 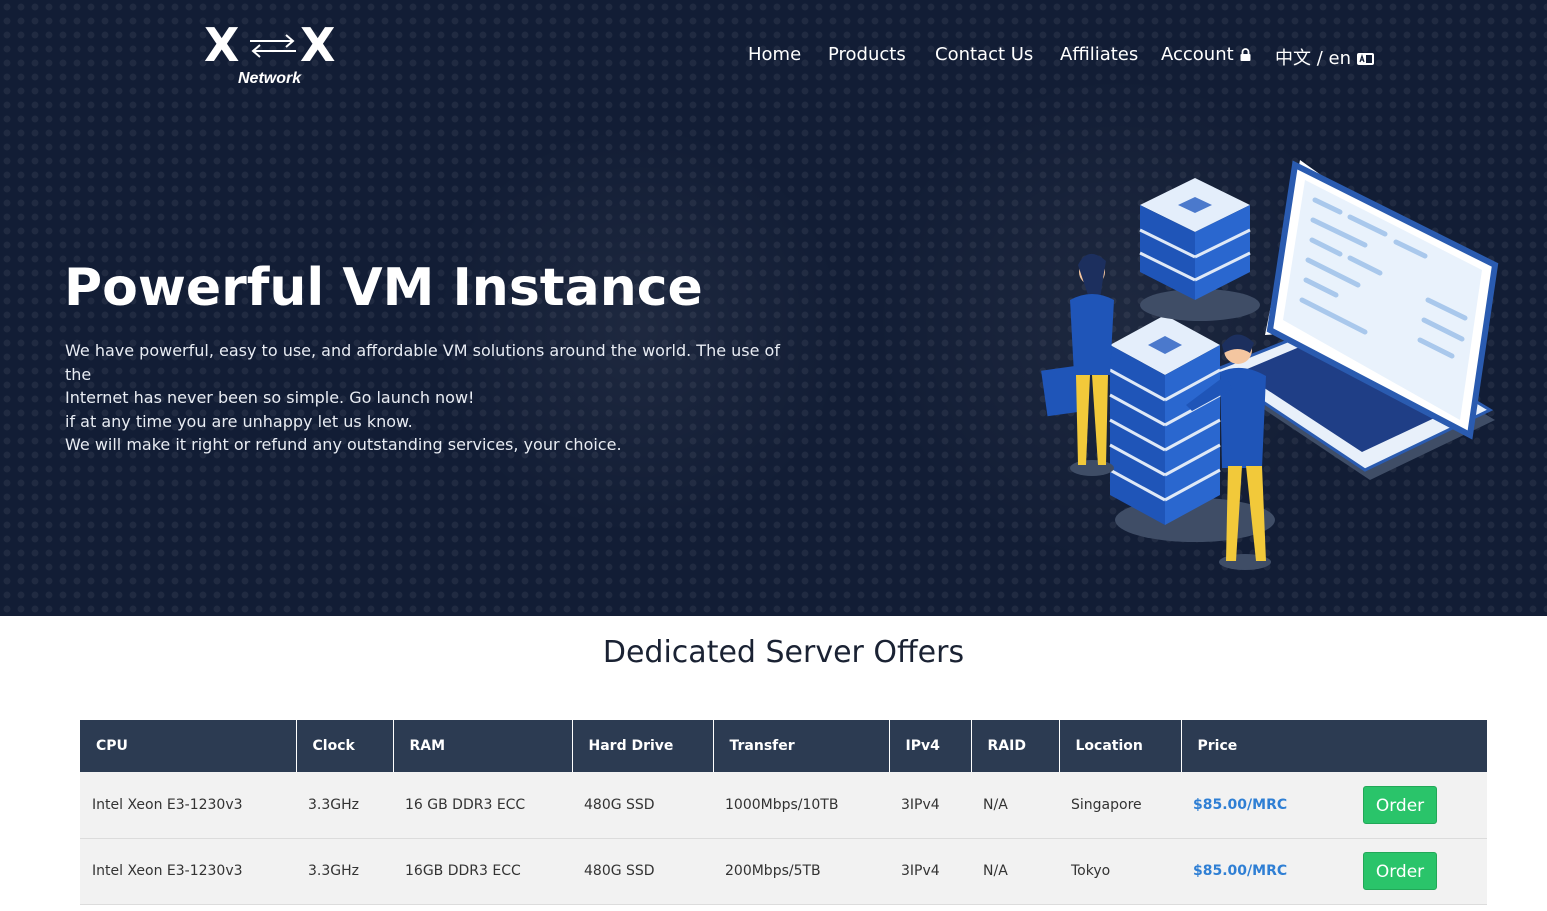 What do you see at coordinates (273, 46) in the screenshot?
I see `exchange-arrows-icon` at bounding box center [273, 46].